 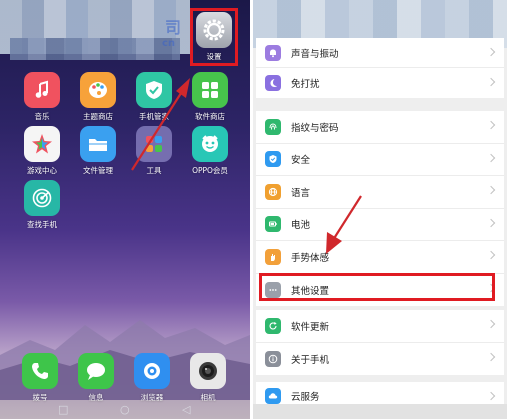 I want to click on camera-lens-icon, so click(x=208, y=371).